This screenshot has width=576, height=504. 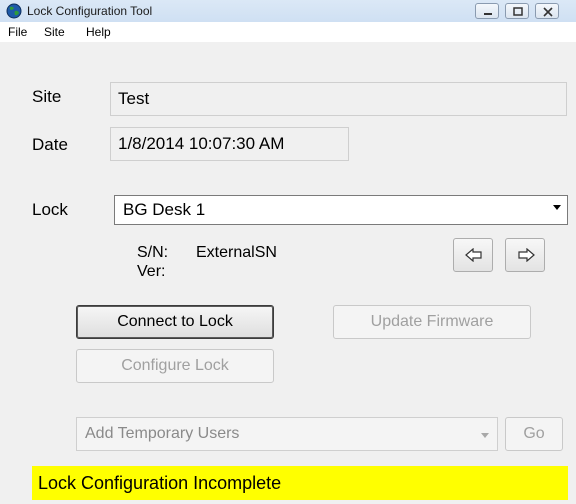 What do you see at coordinates (47, 96) in the screenshot?
I see `site-label: Site` at bounding box center [47, 96].